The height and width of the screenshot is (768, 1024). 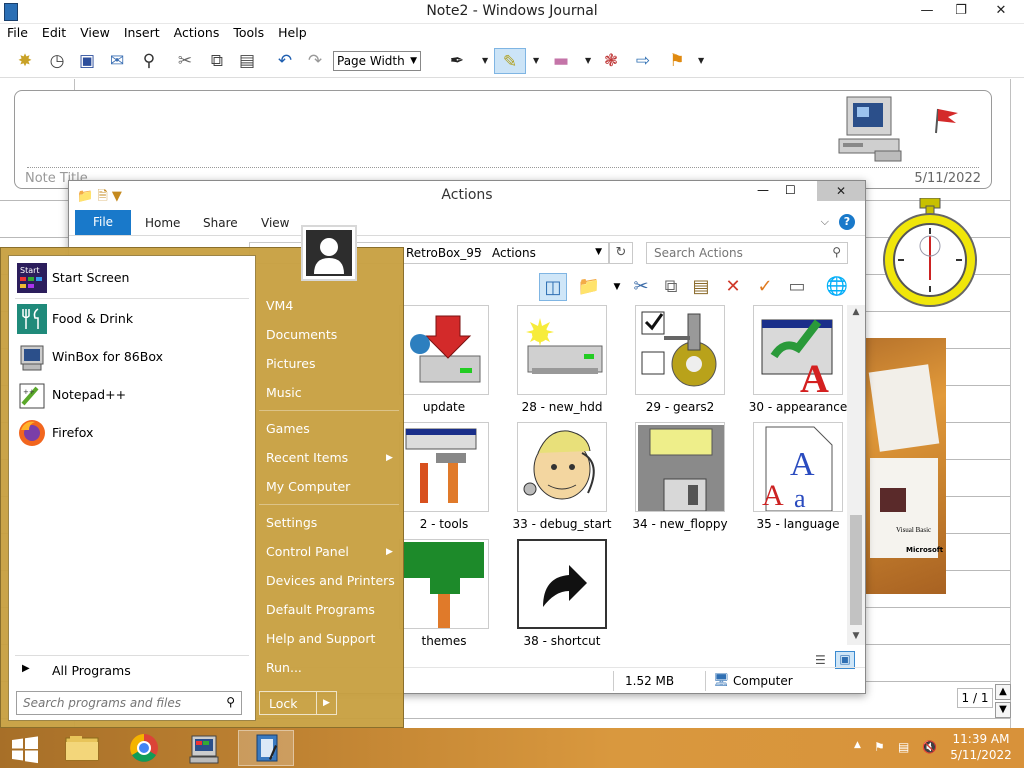 I want to click on address-dropdown-icon: ▼, so click(x=598, y=252).